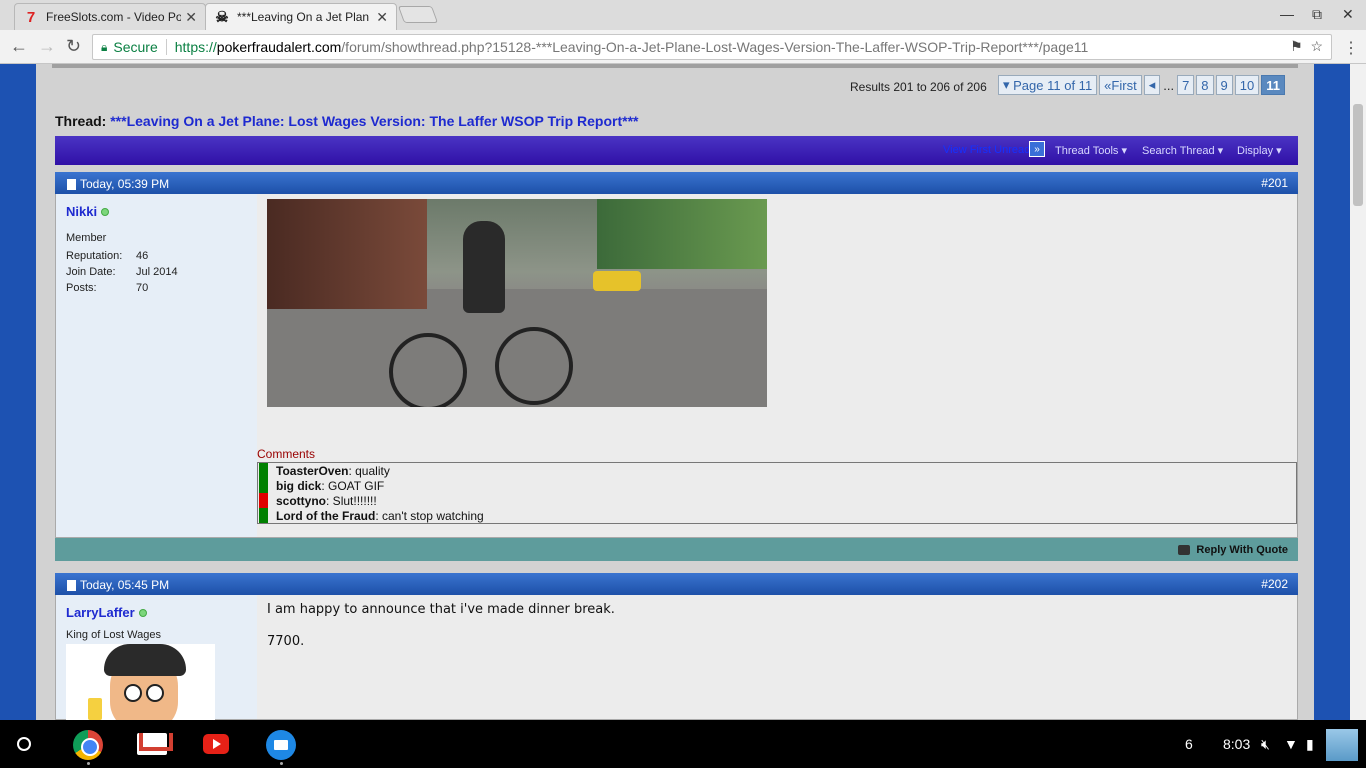  I want to click on chrome-icon, so click(88, 745).